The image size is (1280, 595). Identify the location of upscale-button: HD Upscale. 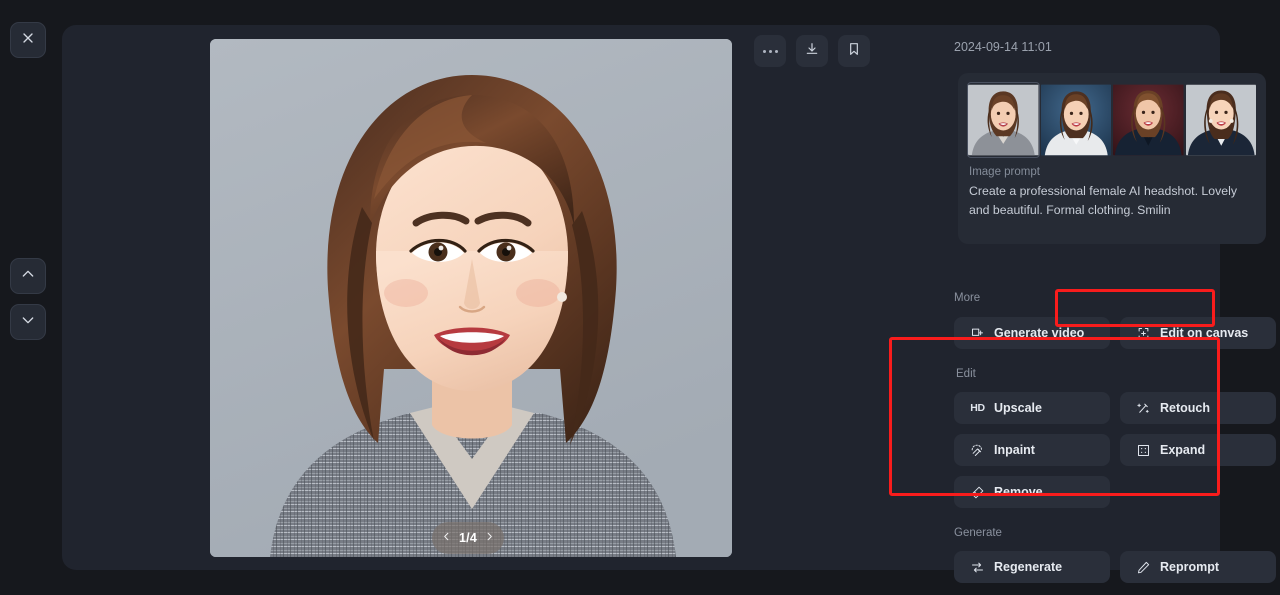
(1032, 408).